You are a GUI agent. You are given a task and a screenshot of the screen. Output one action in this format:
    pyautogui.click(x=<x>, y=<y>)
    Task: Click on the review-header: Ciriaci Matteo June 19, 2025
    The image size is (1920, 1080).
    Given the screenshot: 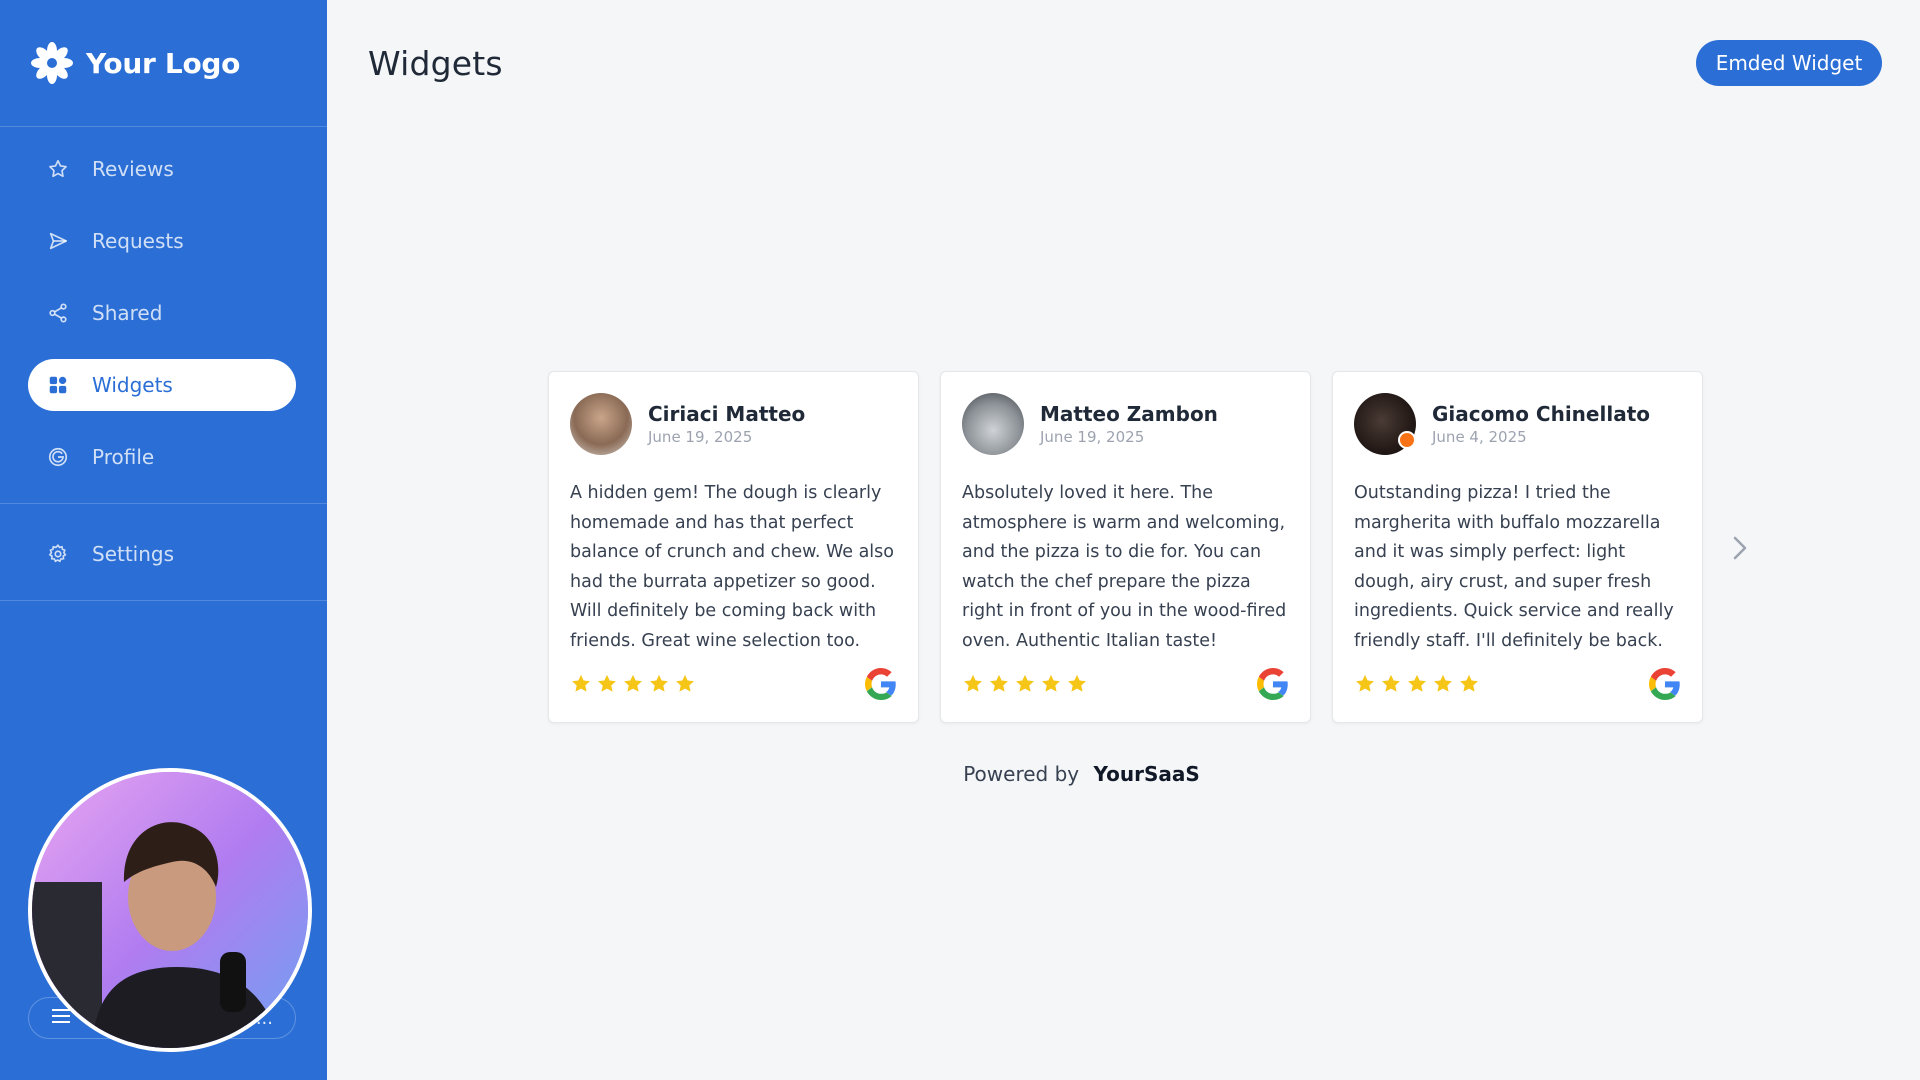 What is the action you would take?
    pyautogui.click(x=733, y=424)
    